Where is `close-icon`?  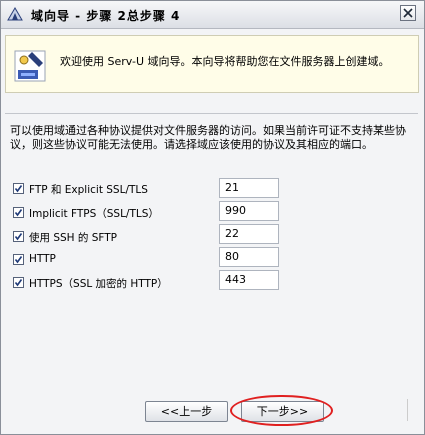
close-icon is located at coordinates (408, 13).